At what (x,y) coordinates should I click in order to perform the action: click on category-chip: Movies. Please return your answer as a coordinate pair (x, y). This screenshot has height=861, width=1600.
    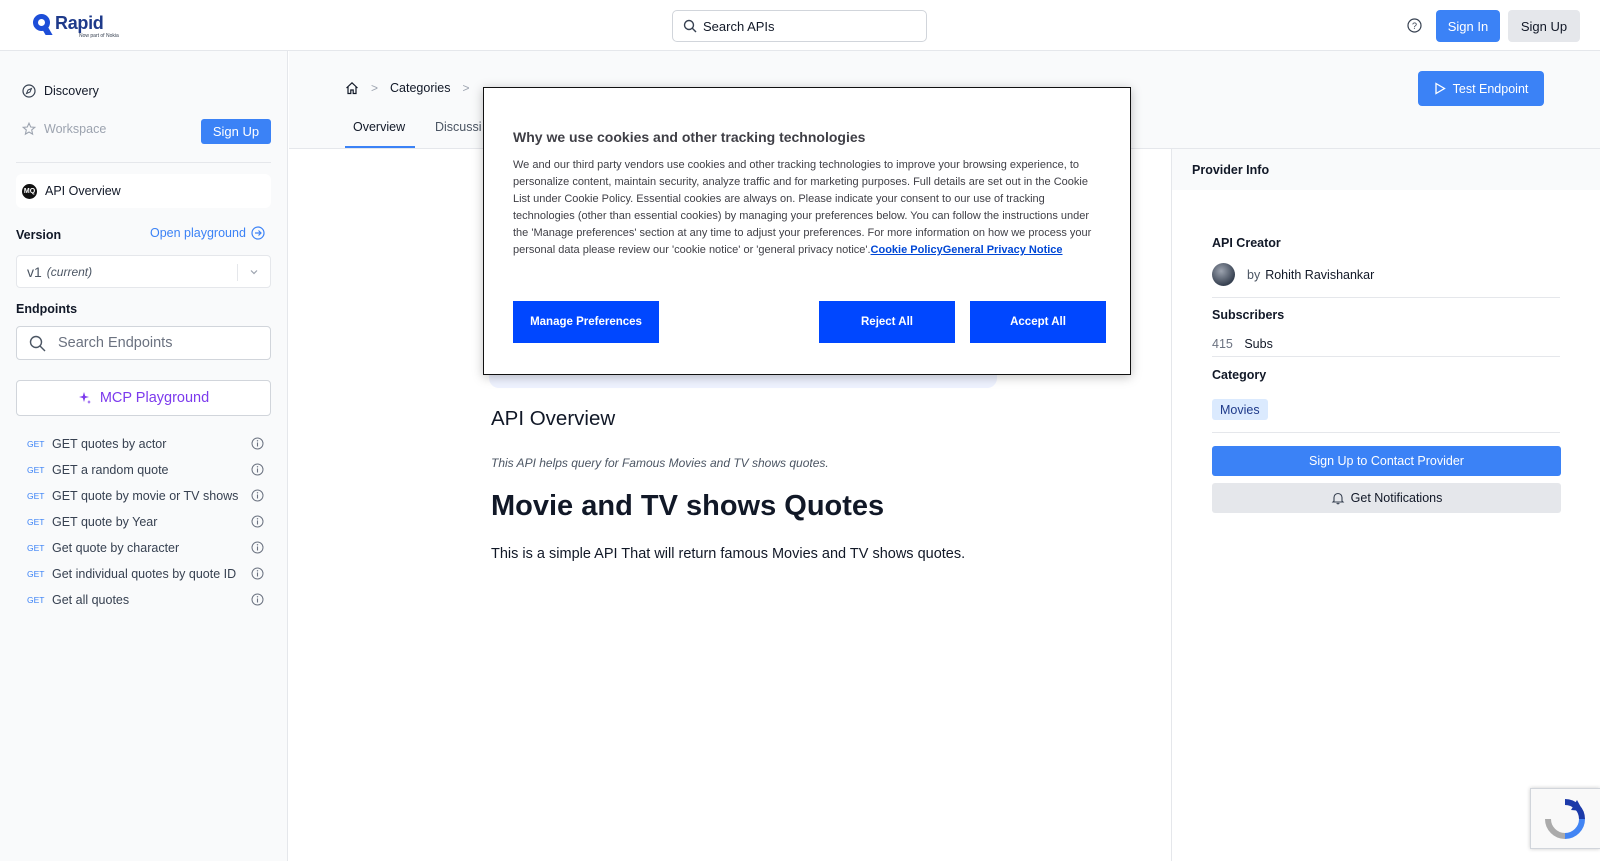
    Looking at the image, I should click on (1240, 409).